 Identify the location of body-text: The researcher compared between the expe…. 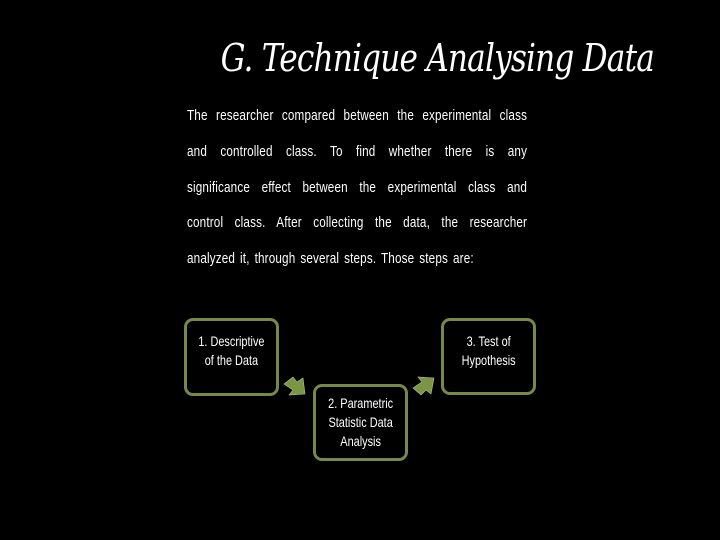
(357, 187).